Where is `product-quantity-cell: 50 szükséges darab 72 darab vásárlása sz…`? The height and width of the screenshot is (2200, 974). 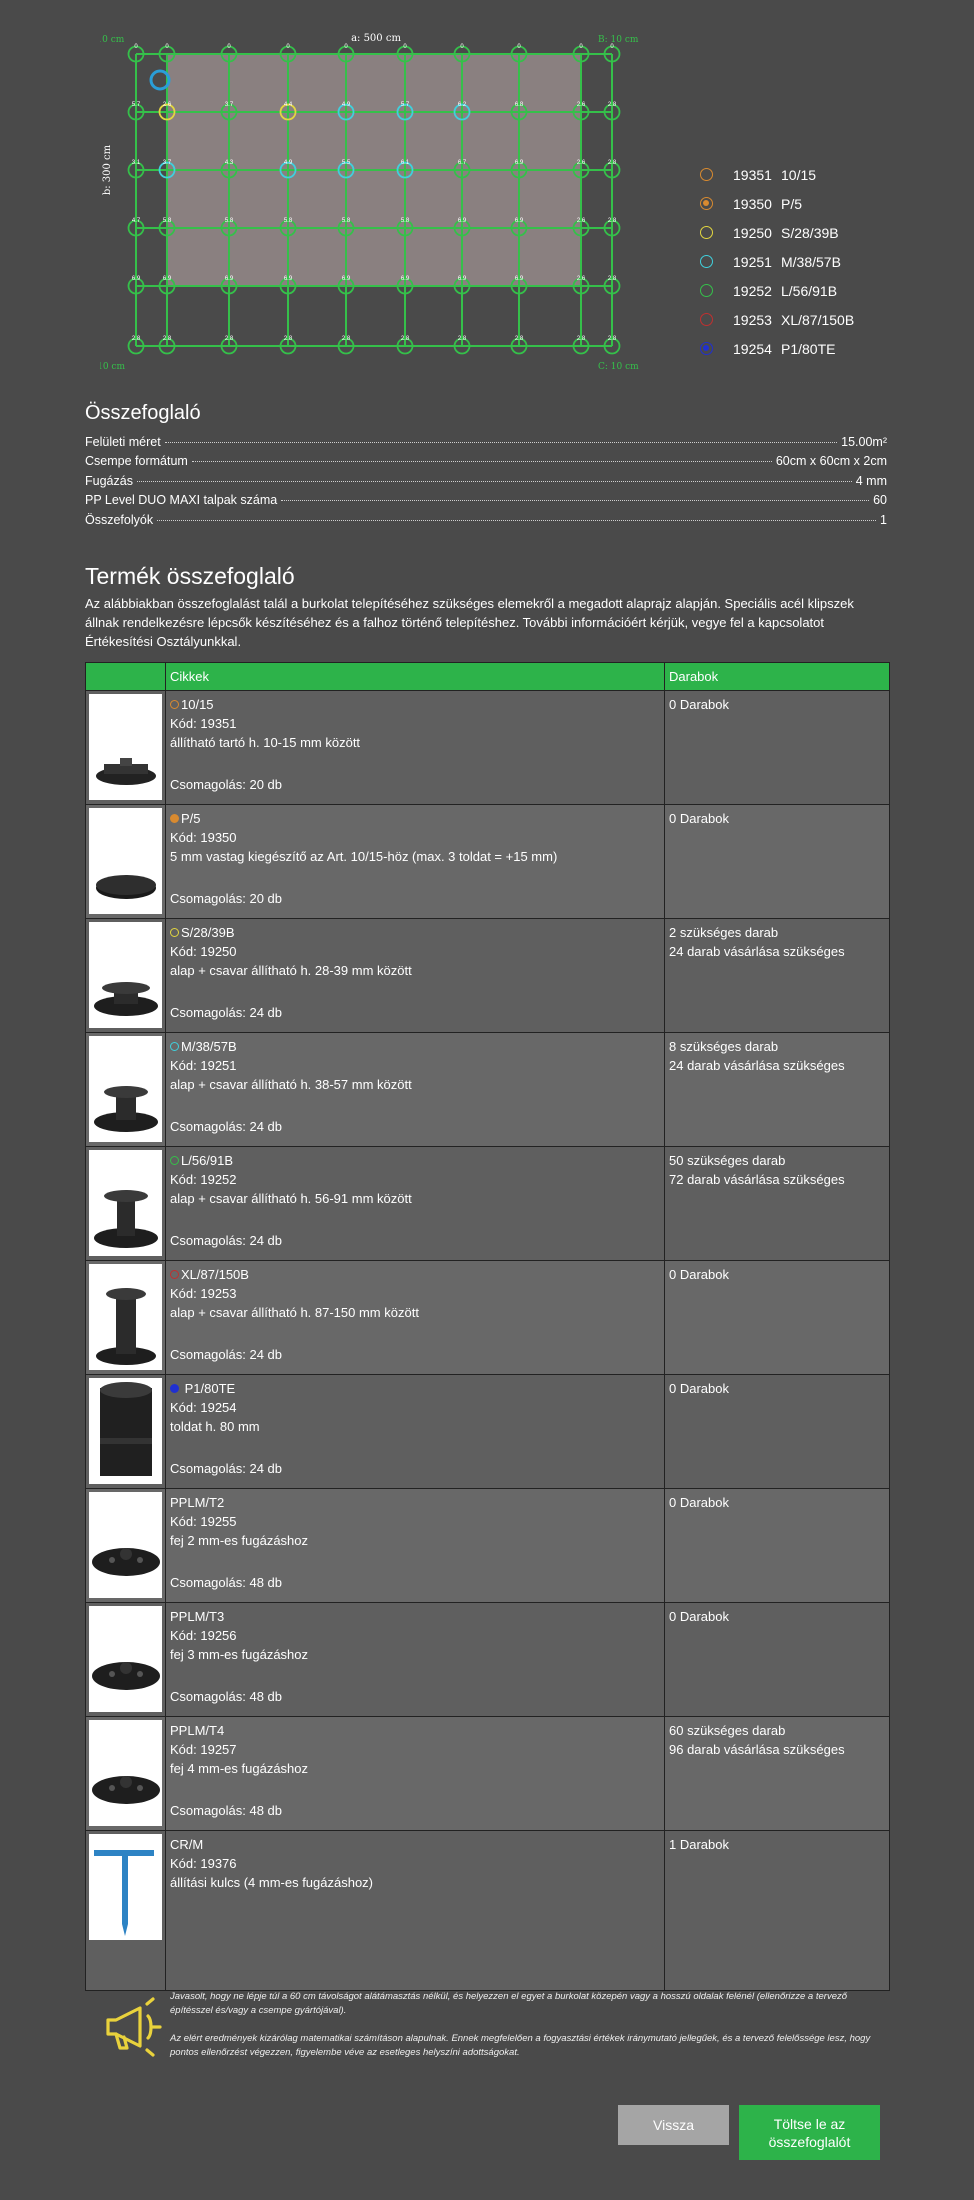
product-quantity-cell: 50 szükséges darab 72 darab vásárlása sz… is located at coordinates (777, 1203).